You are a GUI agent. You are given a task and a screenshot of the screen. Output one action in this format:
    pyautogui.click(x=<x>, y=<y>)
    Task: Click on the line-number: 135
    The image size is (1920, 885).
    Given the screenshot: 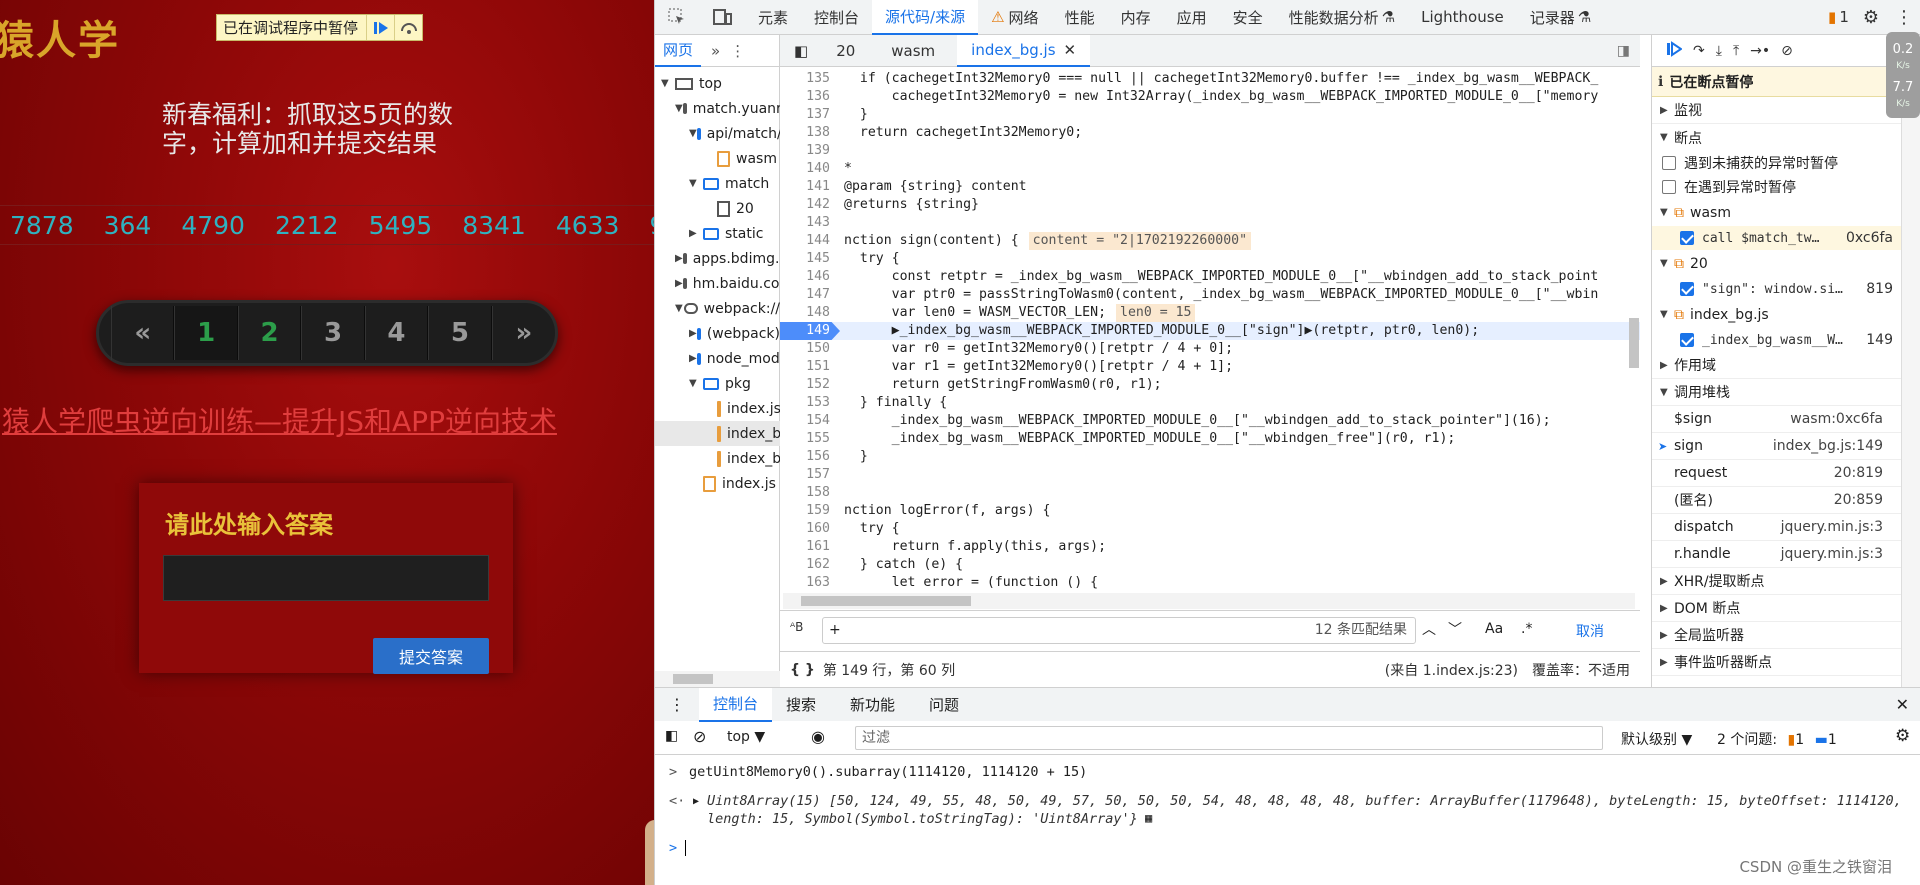 What is the action you would take?
    pyautogui.click(x=810, y=79)
    